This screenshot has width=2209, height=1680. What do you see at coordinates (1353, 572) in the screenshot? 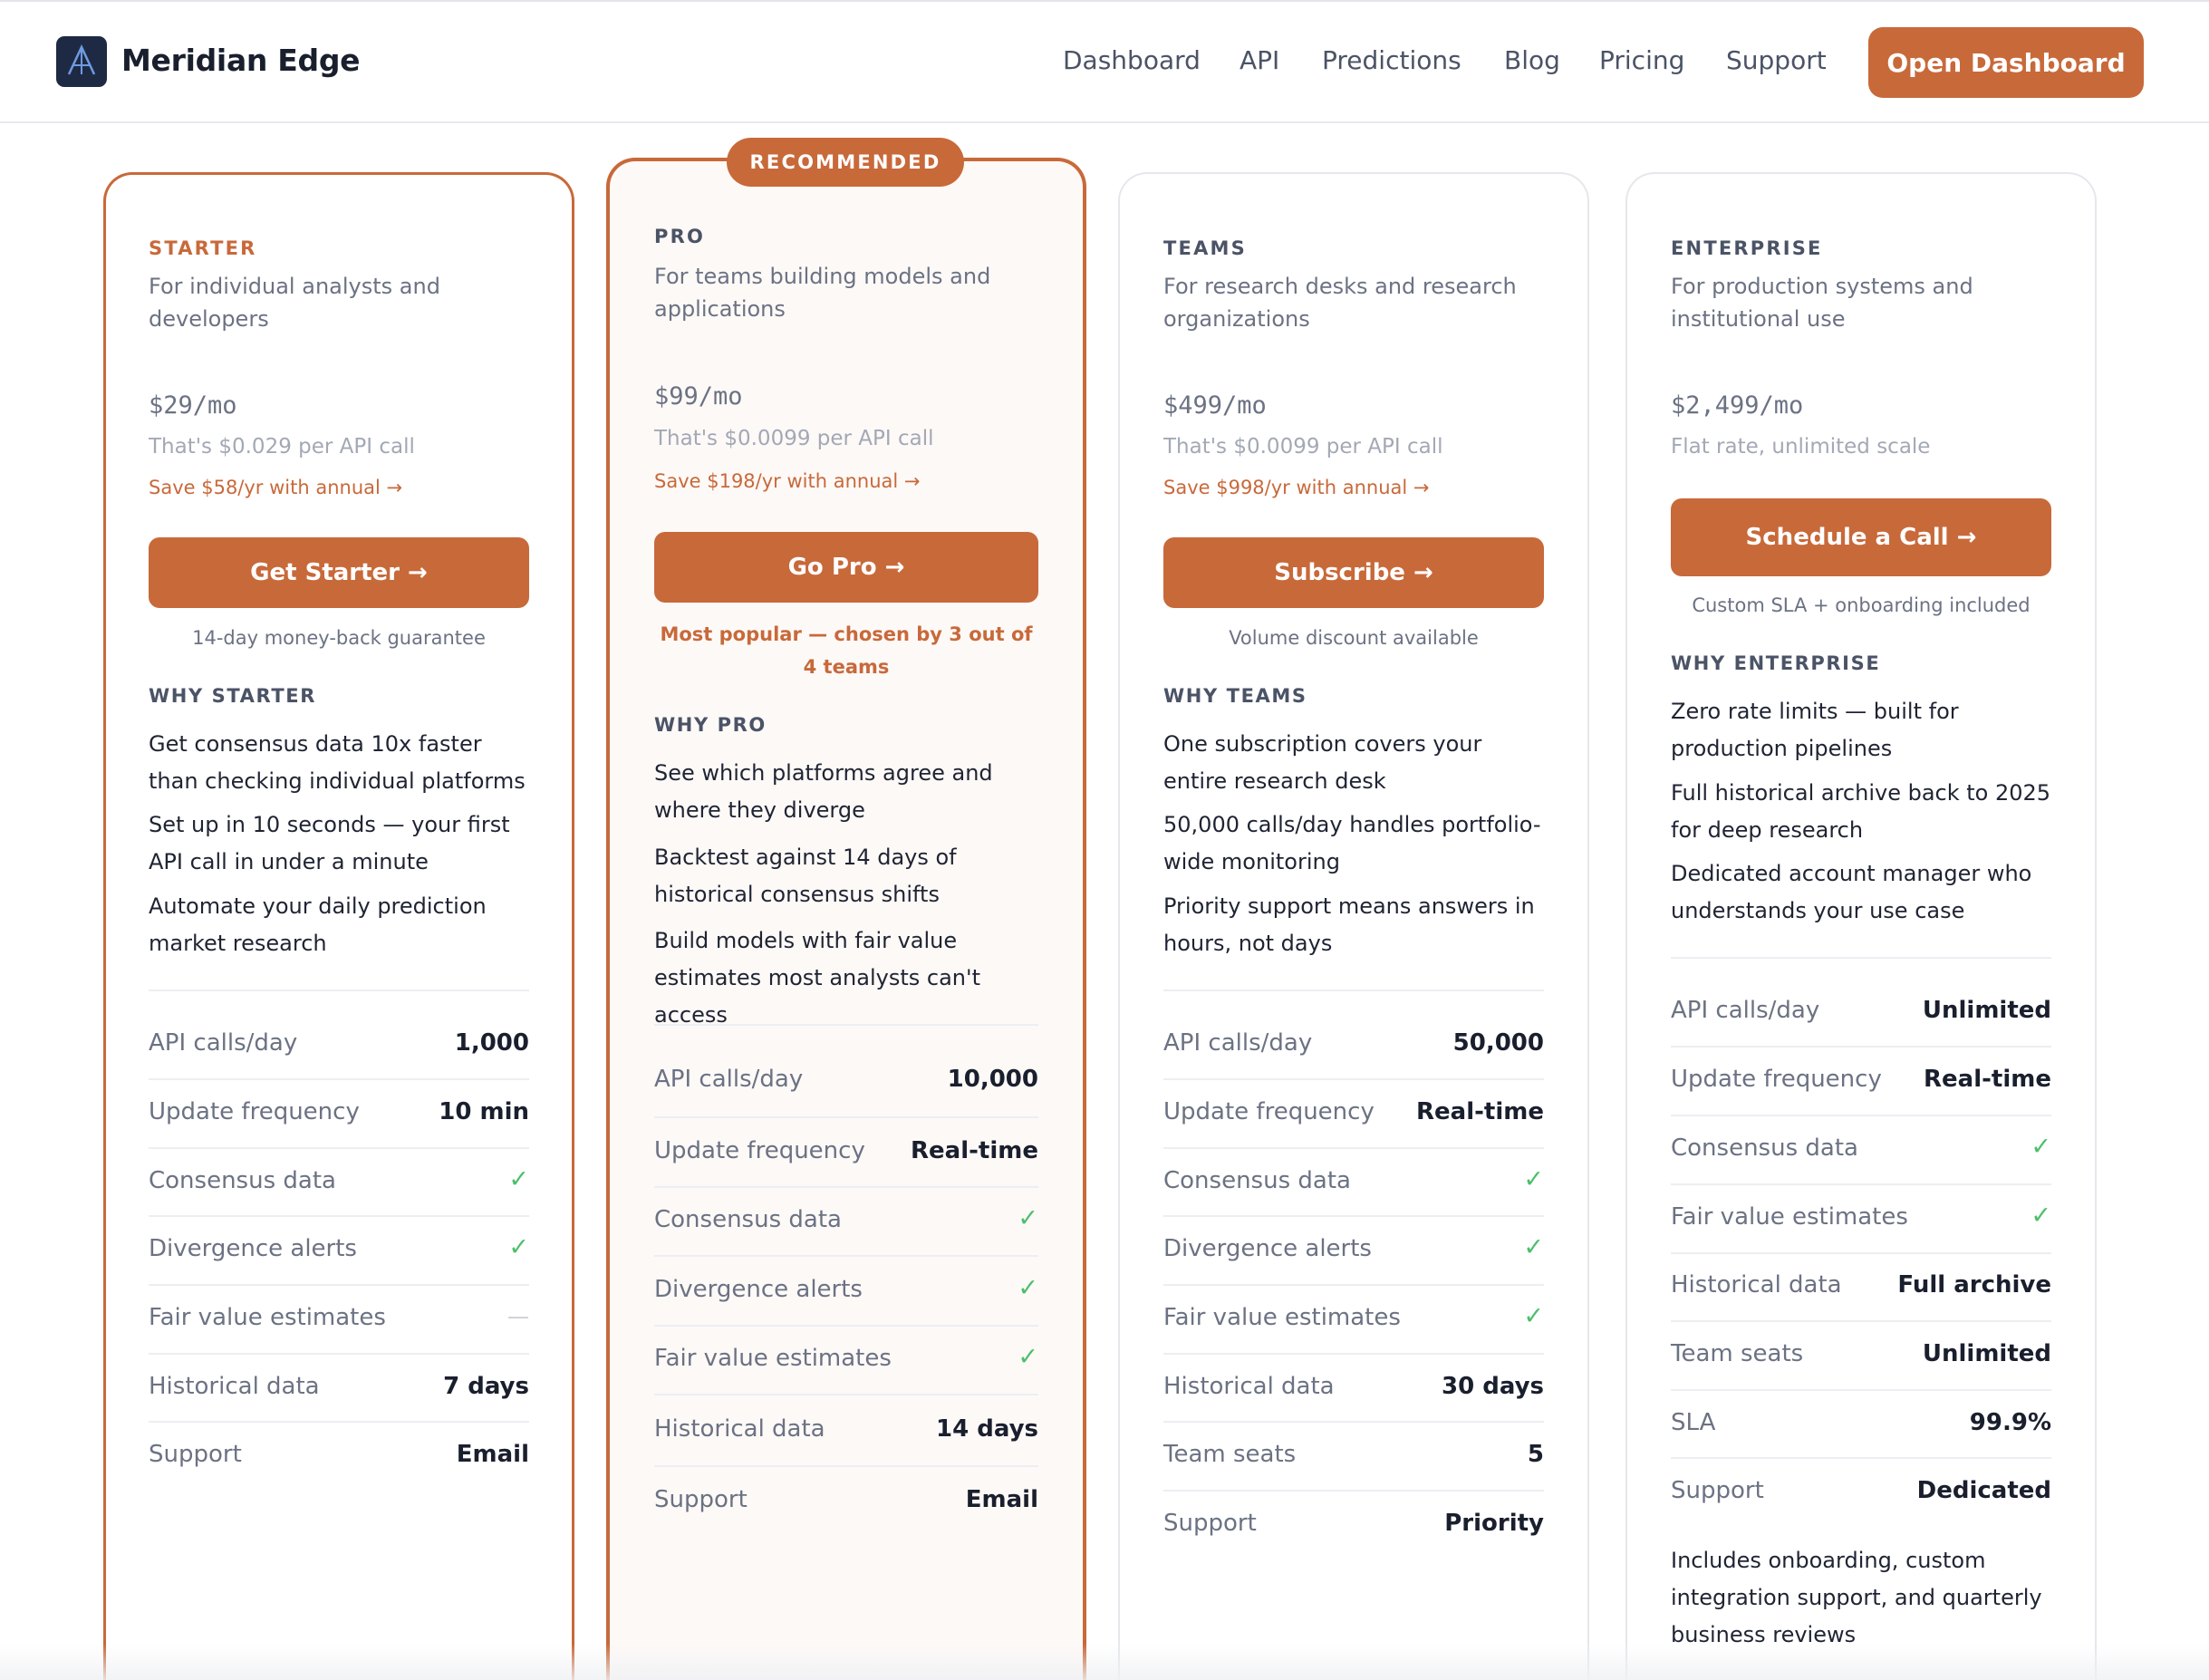
I see `subscribe-button: Subscribe →` at bounding box center [1353, 572].